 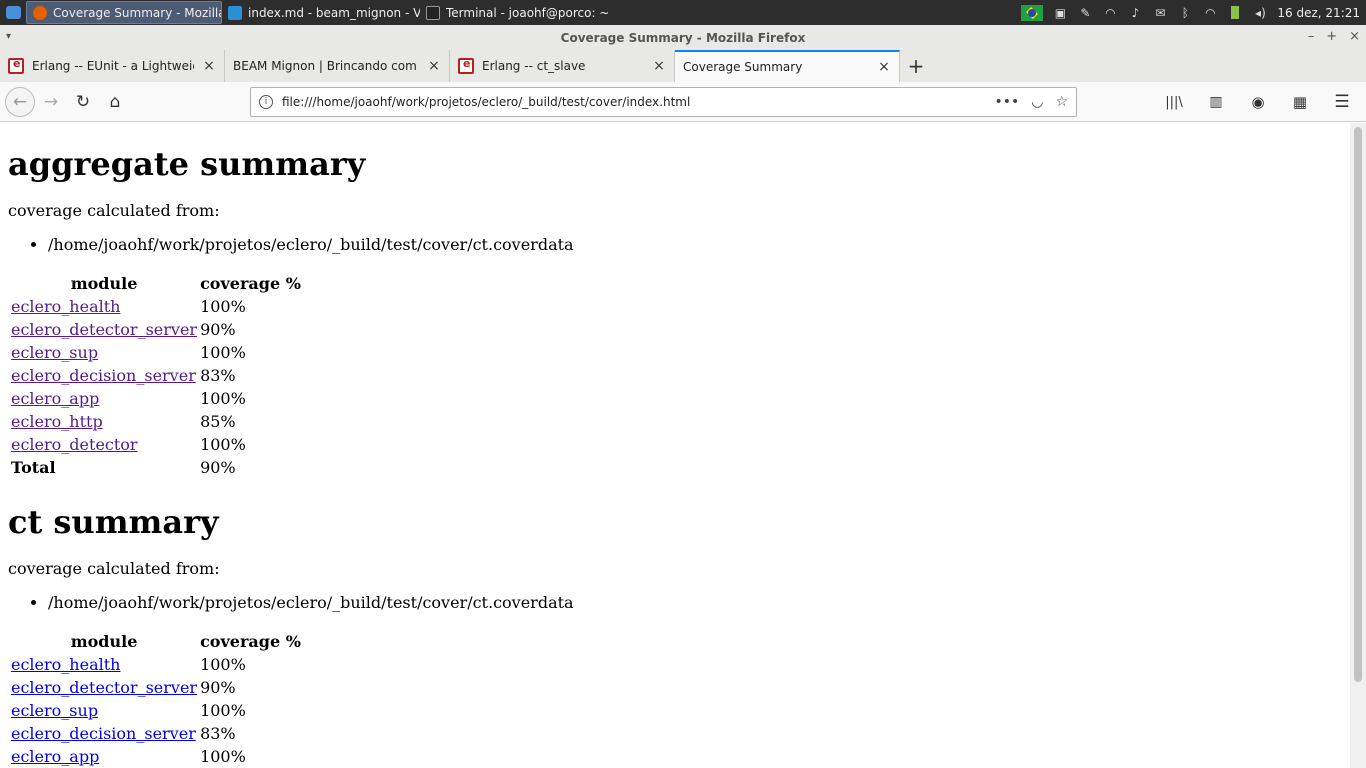 I want to click on firefox-icon, so click(x=40, y=12).